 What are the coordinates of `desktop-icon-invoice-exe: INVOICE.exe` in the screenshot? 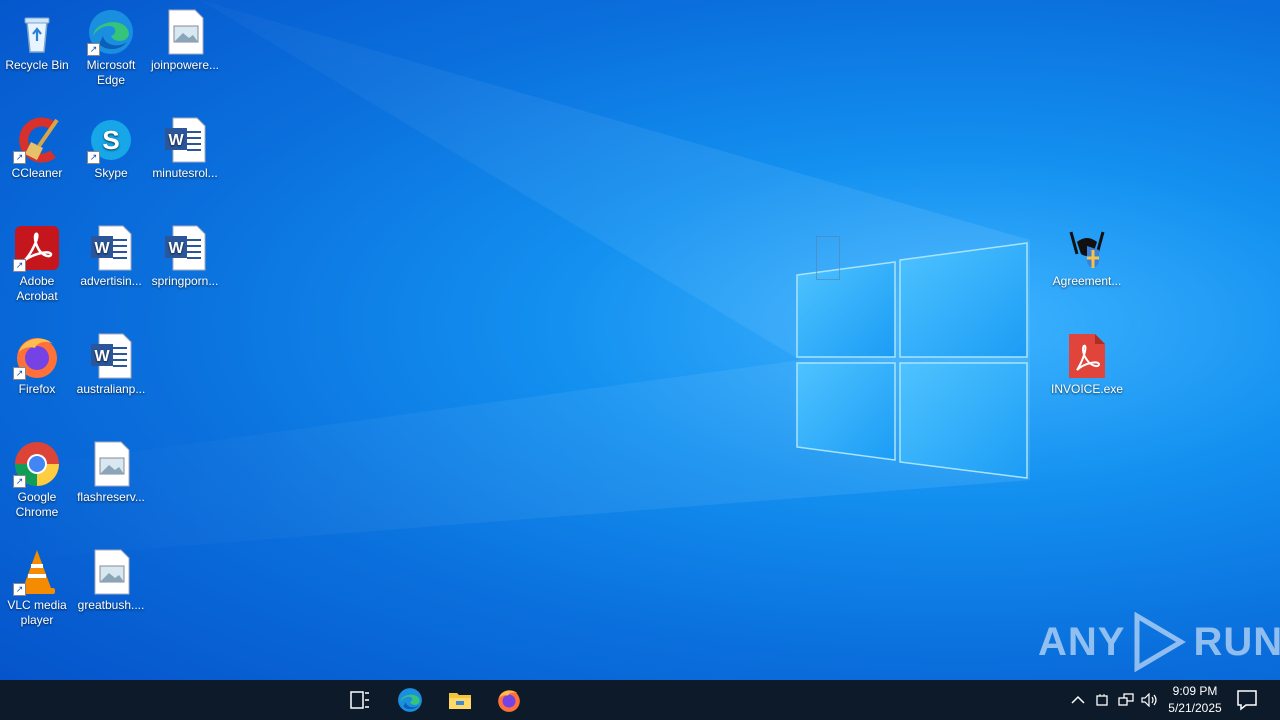 It's located at (1087, 364).